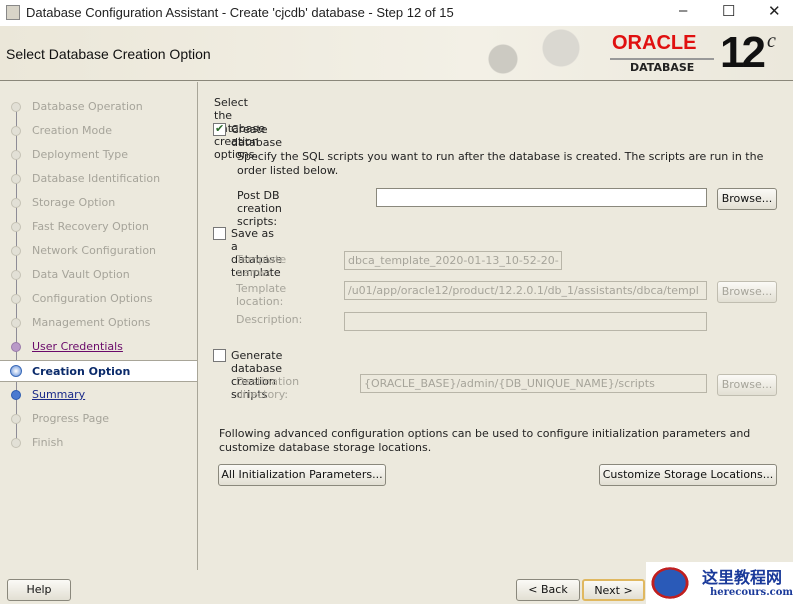 This screenshot has height=604, width=793. Describe the element at coordinates (525, 321) in the screenshot. I see `description-input` at that location.